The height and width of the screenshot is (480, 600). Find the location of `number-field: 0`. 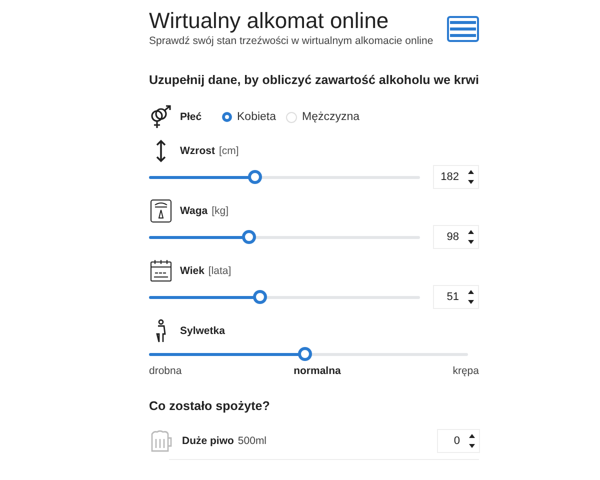

number-field: 0 is located at coordinates (458, 441).